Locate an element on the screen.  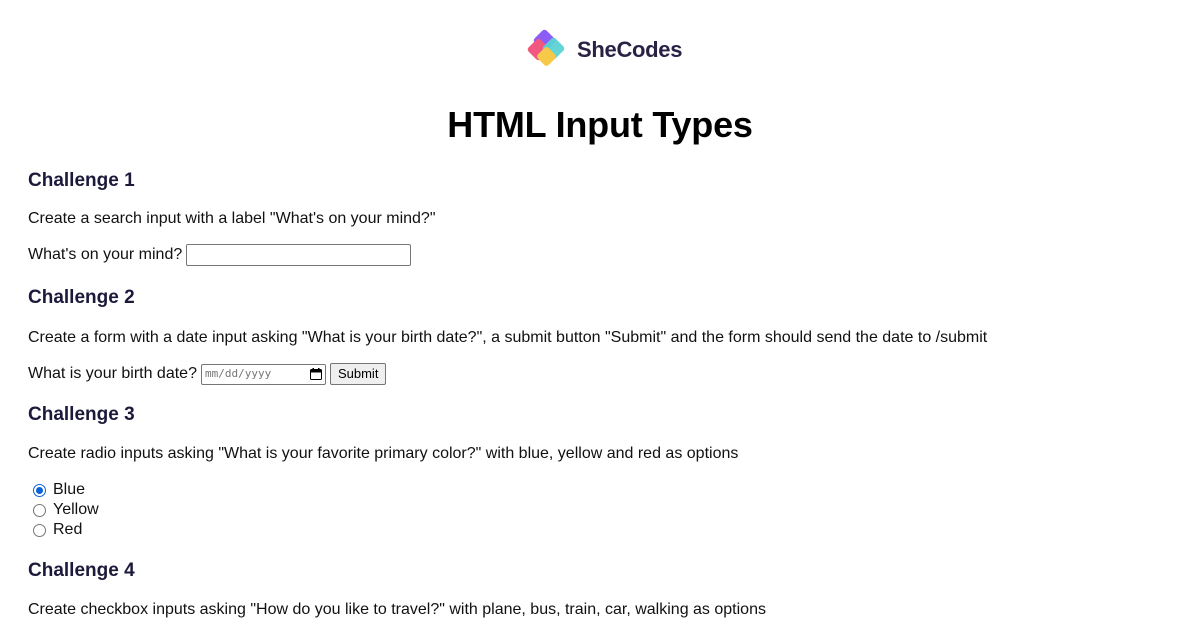
search-label: What's on your mind? is located at coordinates (105, 255).